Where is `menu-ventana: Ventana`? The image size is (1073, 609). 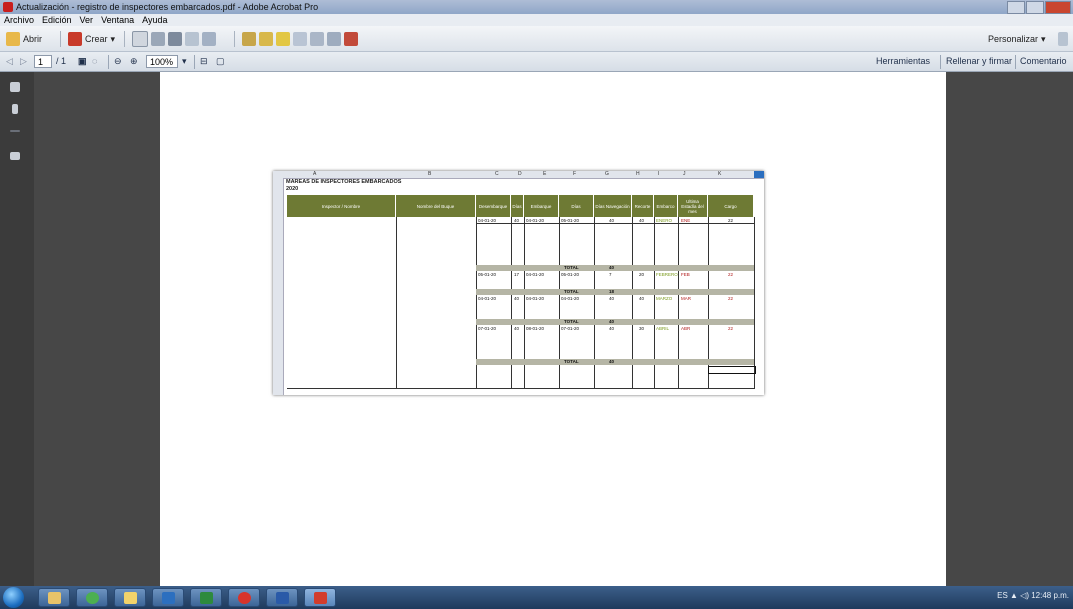
menu-ventana: Ventana is located at coordinates (117, 20).